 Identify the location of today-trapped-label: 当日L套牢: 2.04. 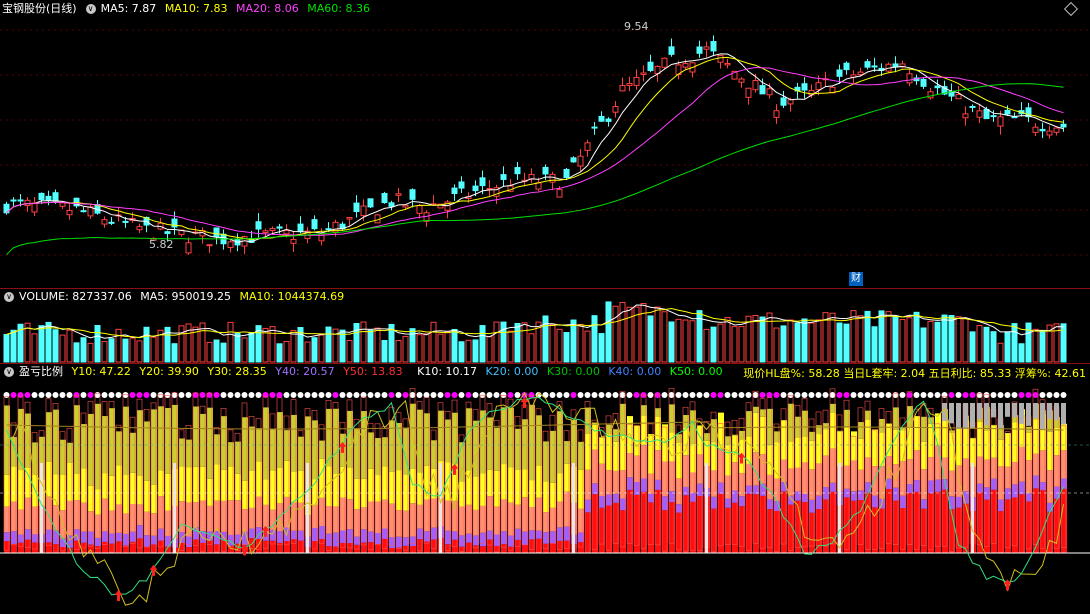
(884, 373).